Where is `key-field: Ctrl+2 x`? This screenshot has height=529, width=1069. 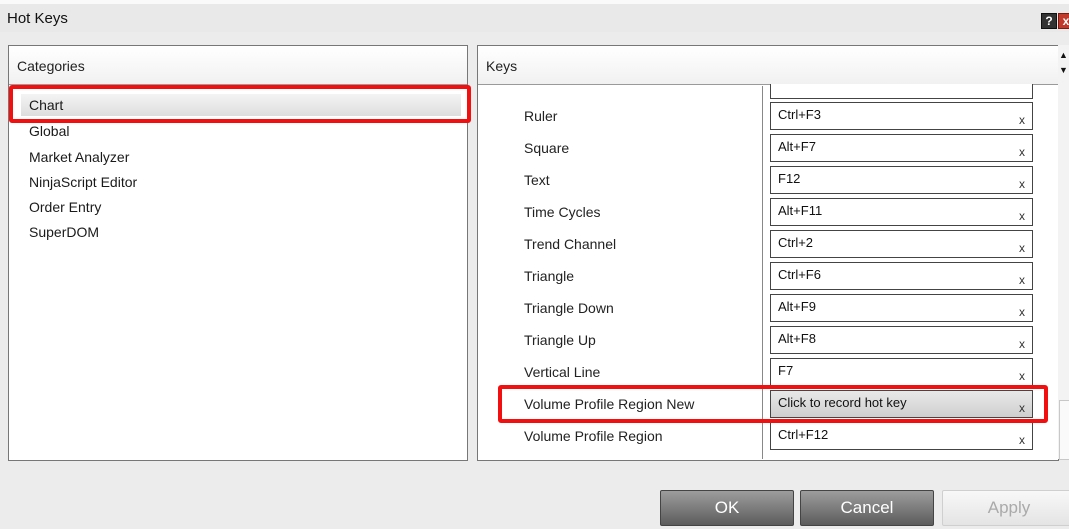
key-field: Ctrl+2 x is located at coordinates (901, 244).